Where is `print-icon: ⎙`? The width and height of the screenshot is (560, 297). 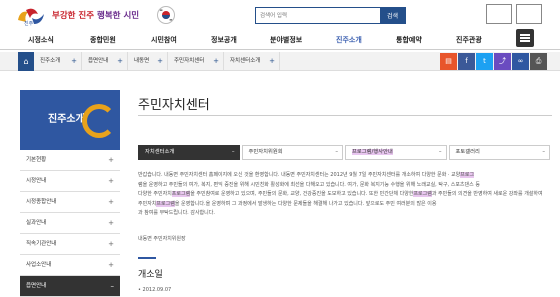
print-icon: ⎙ is located at coordinates (538, 61).